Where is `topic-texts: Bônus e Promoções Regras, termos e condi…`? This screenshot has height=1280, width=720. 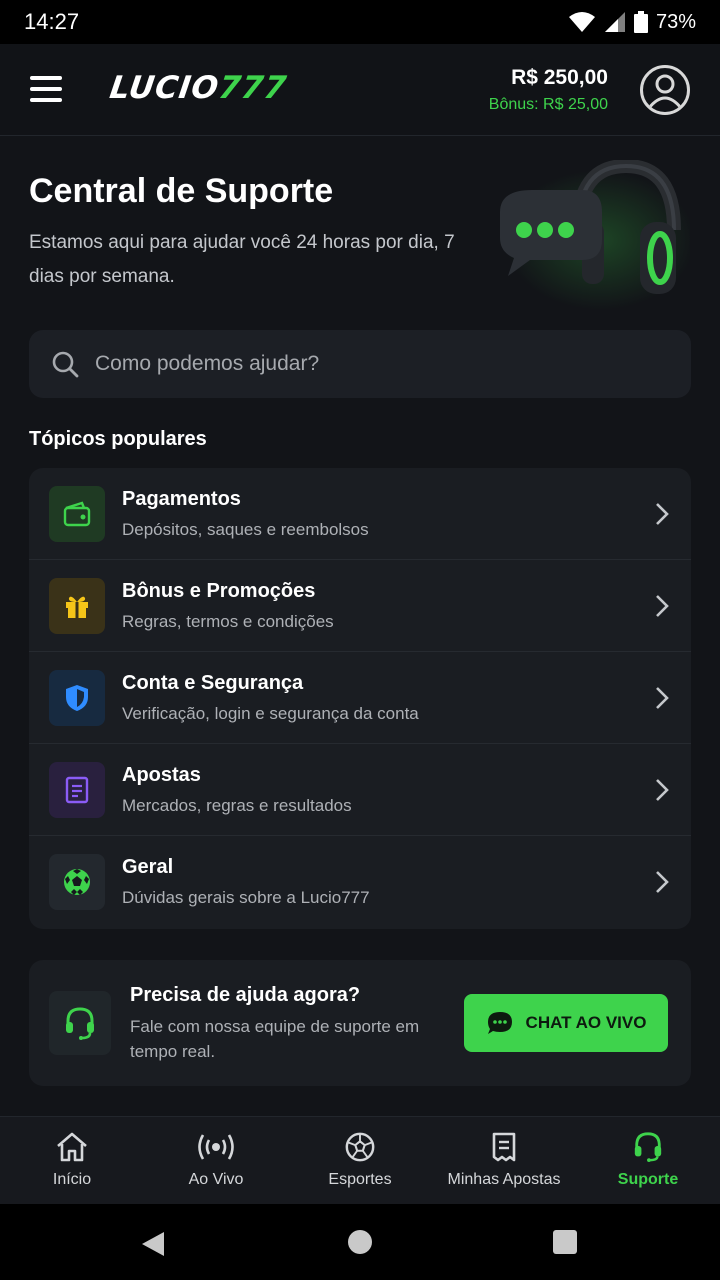 topic-texts: Bônus e Promoções Regras, termos e condi… is located at coordinates (228, 606).